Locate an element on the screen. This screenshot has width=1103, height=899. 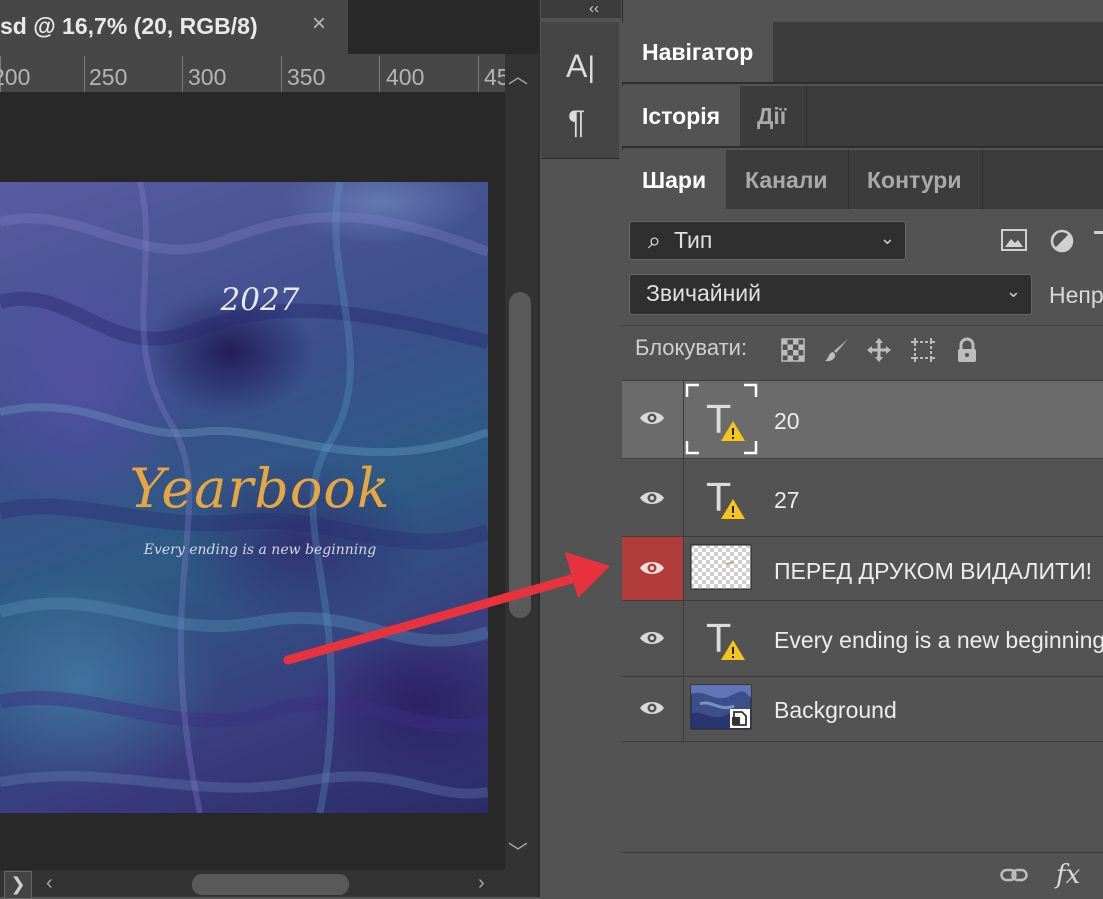
layer-row: Background is located at coordinates (862, 709).